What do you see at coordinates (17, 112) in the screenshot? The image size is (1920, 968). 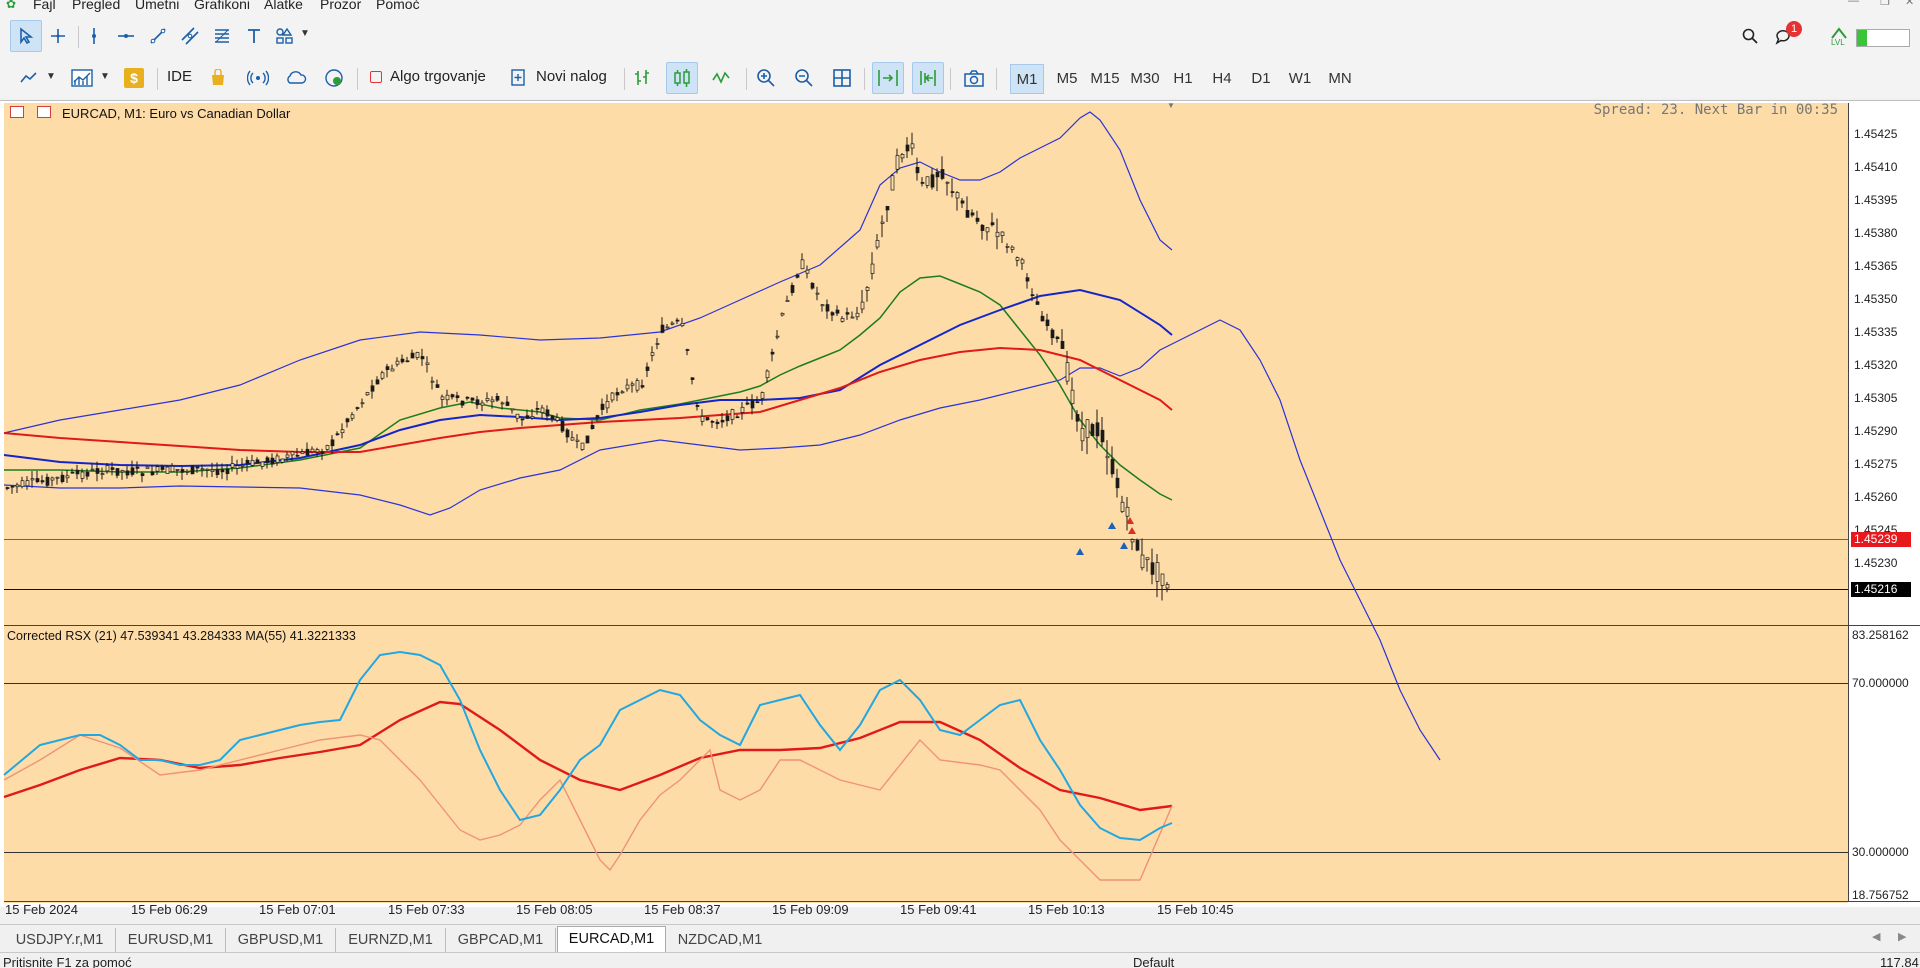 I see `chart-menu-icon` at bounding box center [17, 112].